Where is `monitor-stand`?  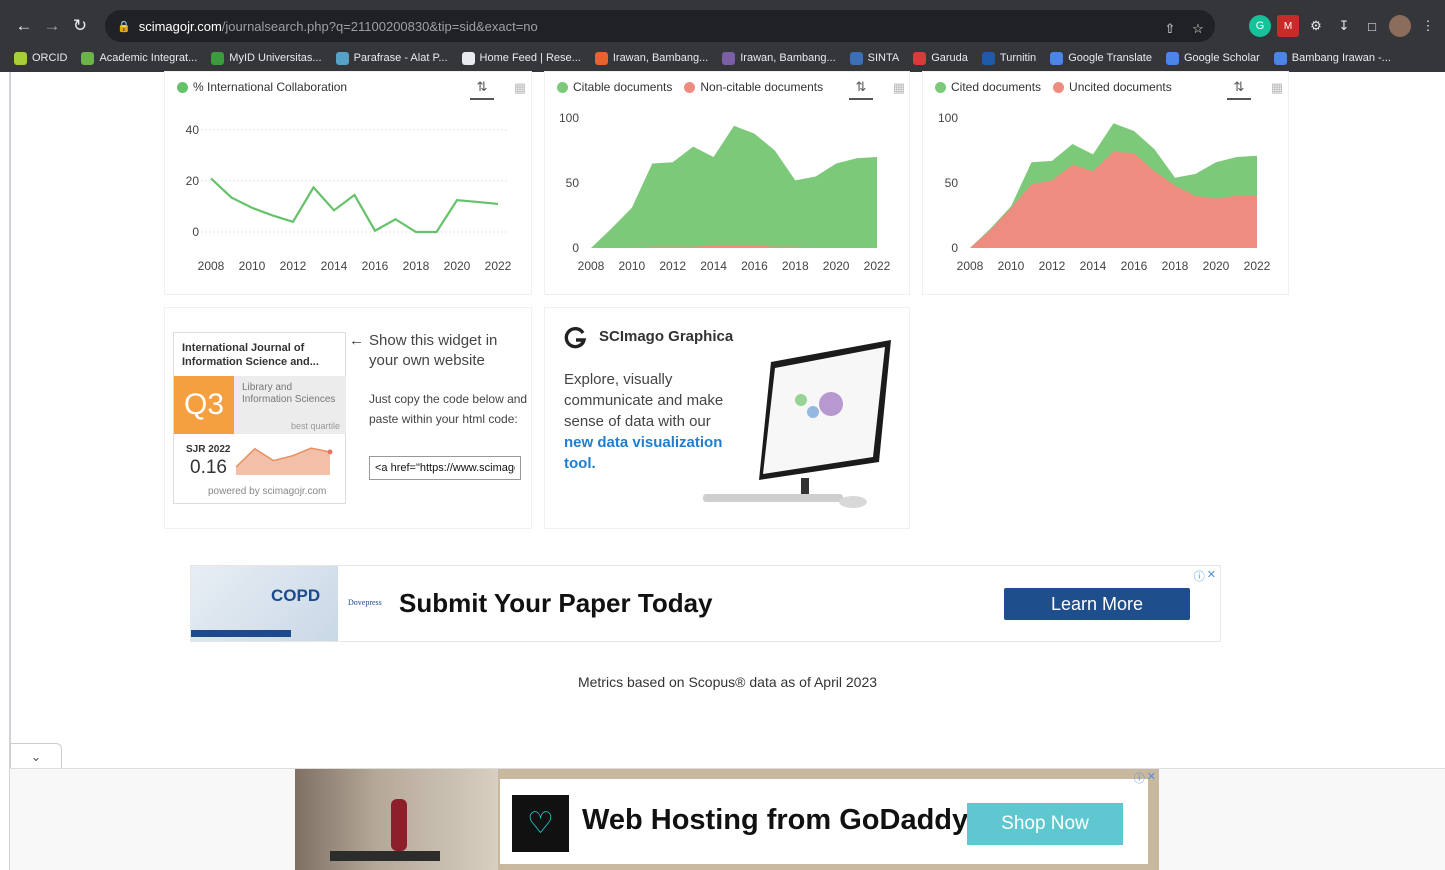
monitor-stand is located at coordinates (805, 487).